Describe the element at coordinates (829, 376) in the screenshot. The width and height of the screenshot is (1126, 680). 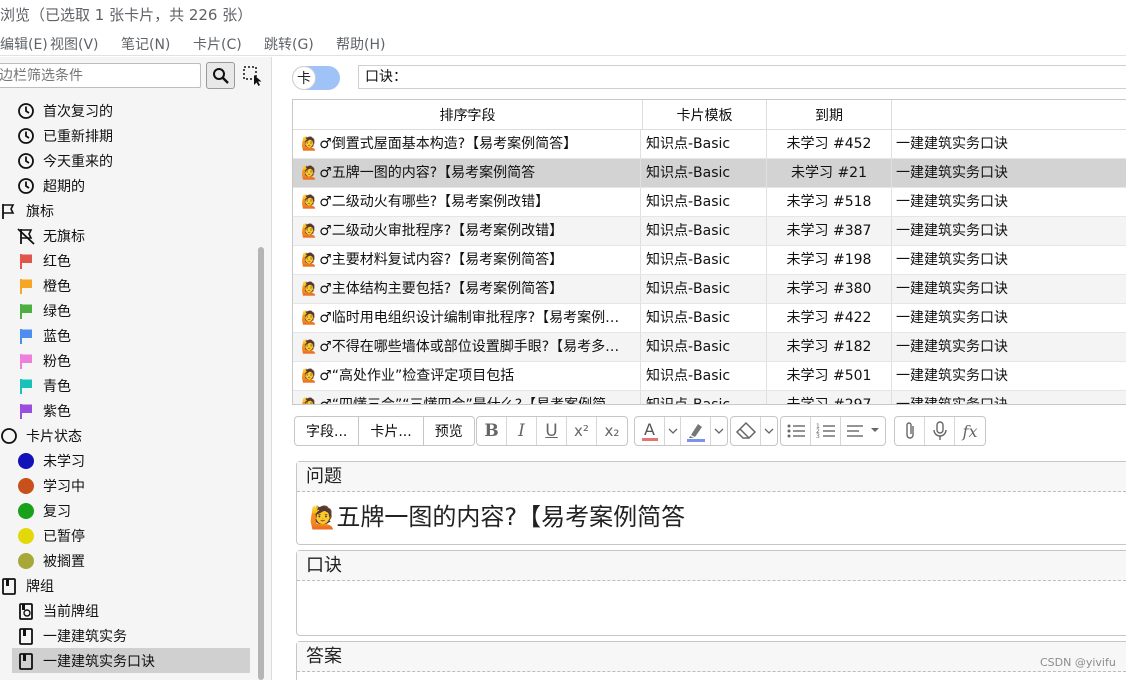
I see `cell-due: 未学习 #501` at that location.